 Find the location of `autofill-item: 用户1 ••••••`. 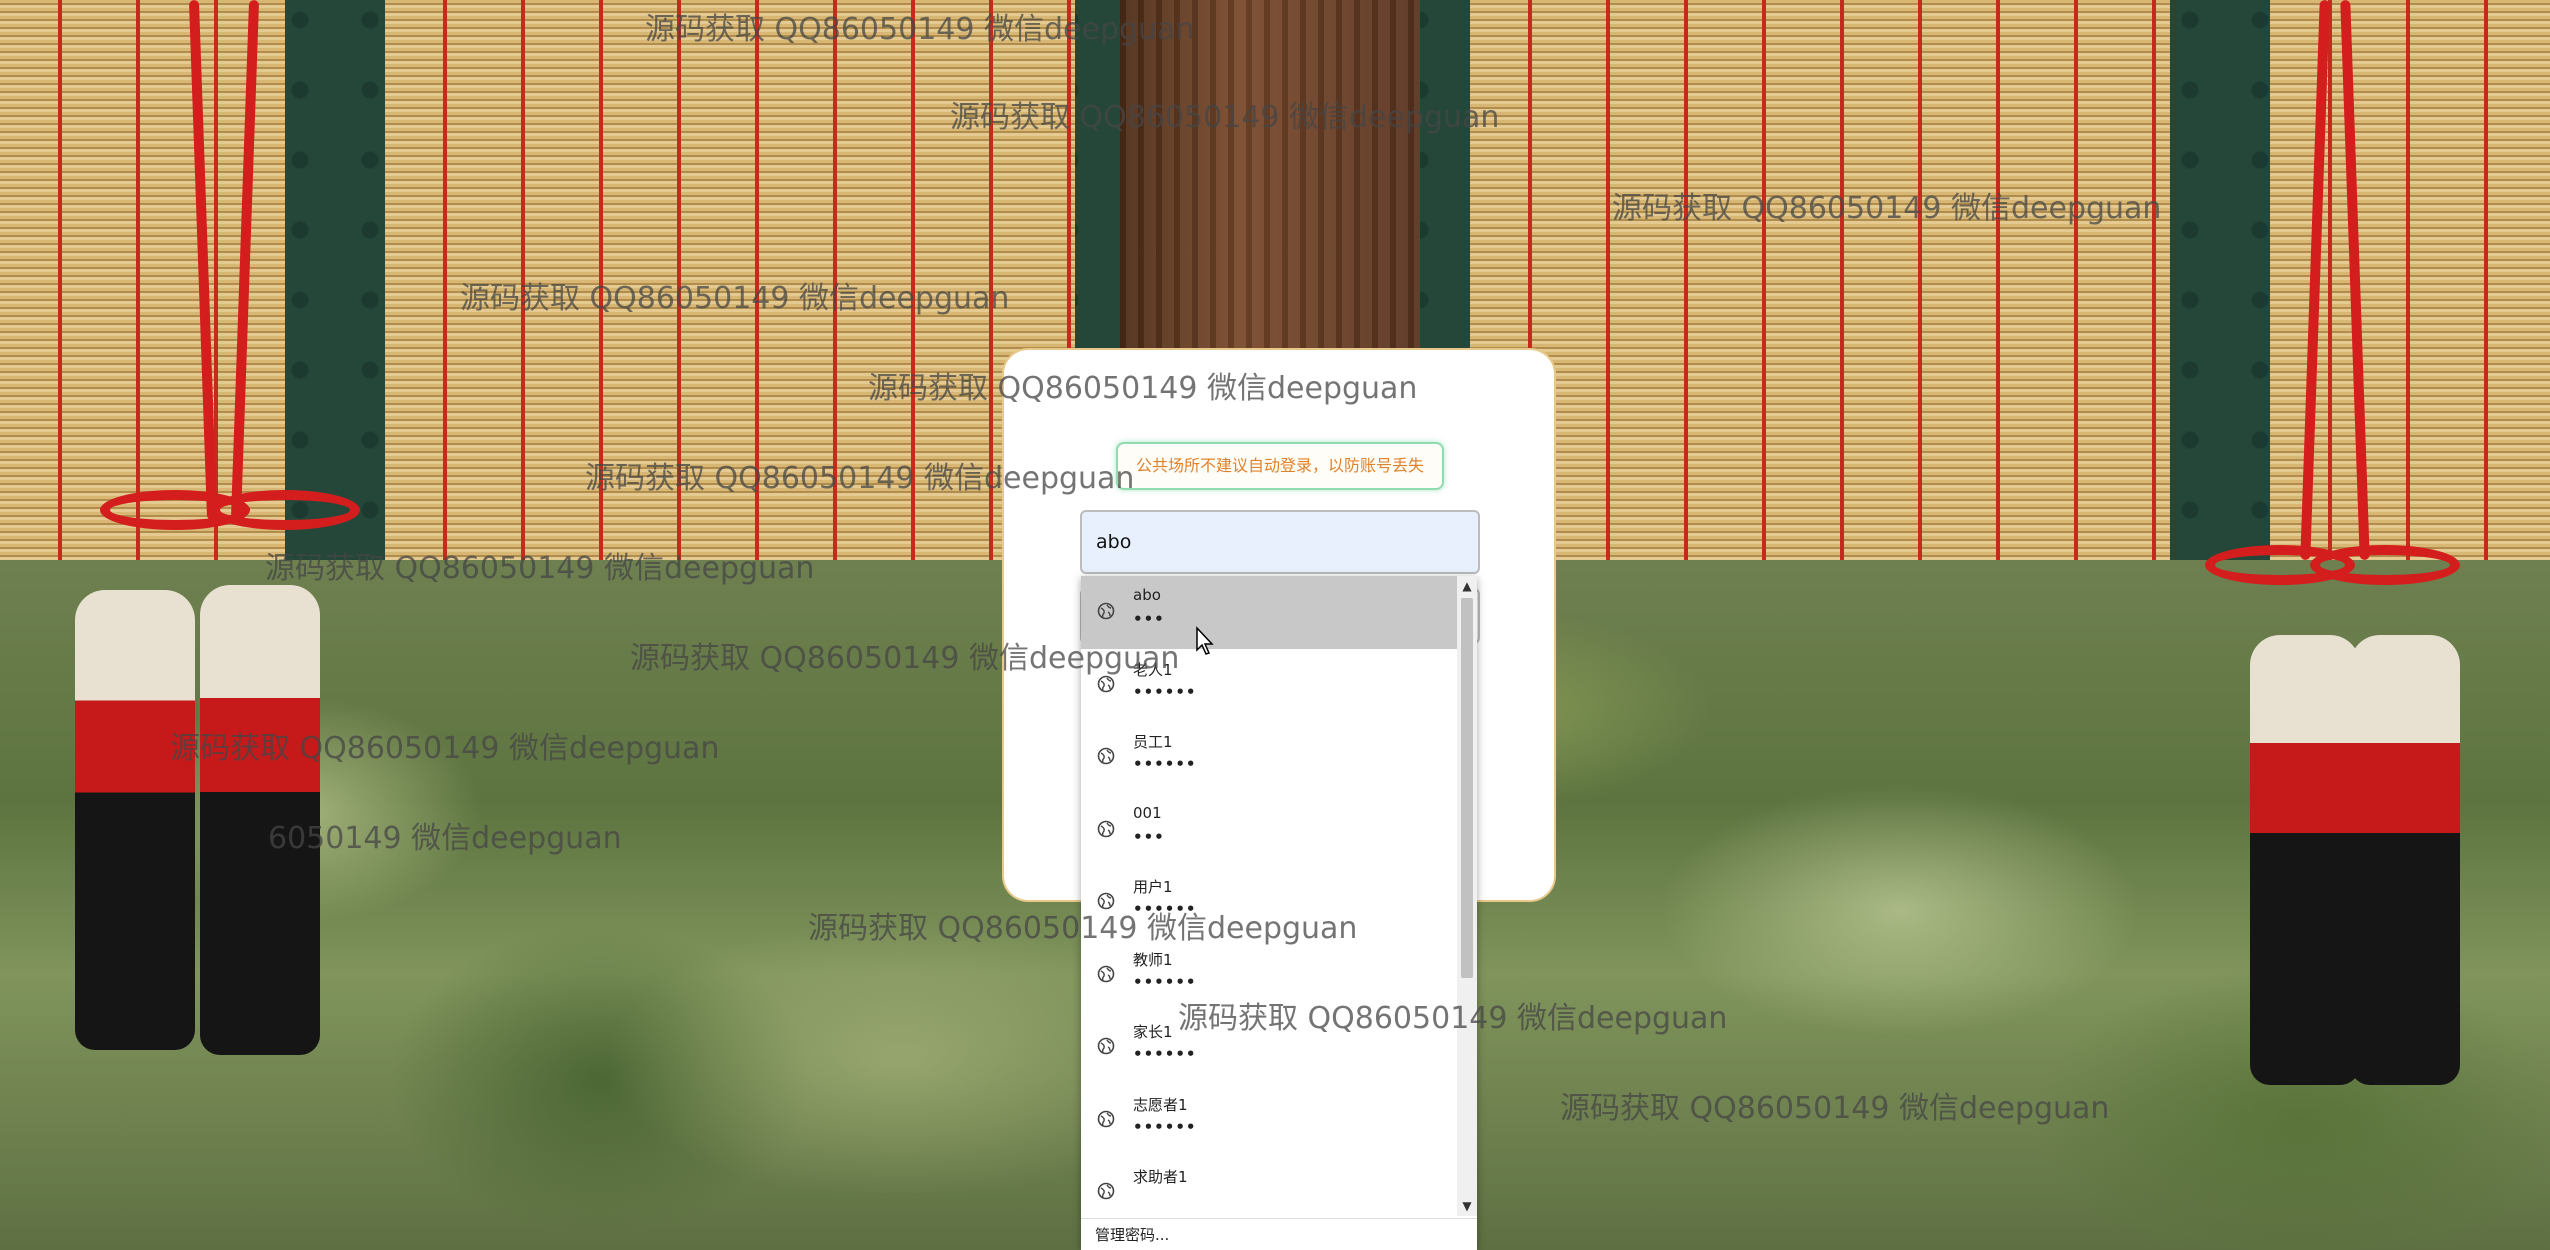

autofill-item: 用户1 •••••• is located at coordinates (1269, 902).